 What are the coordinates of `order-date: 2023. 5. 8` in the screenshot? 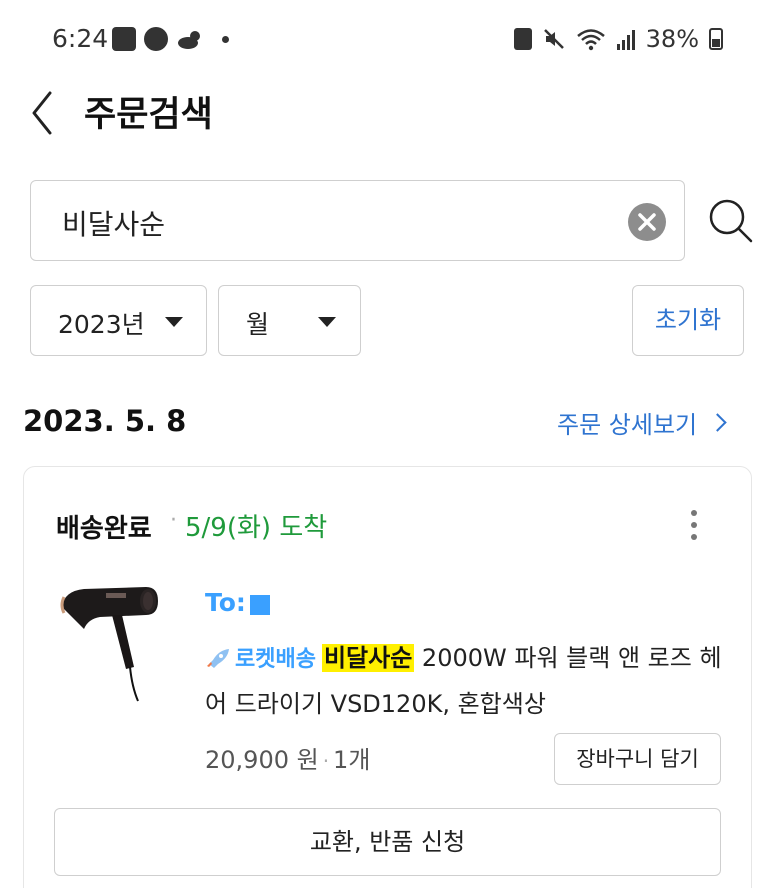 It's located at (105, 421).